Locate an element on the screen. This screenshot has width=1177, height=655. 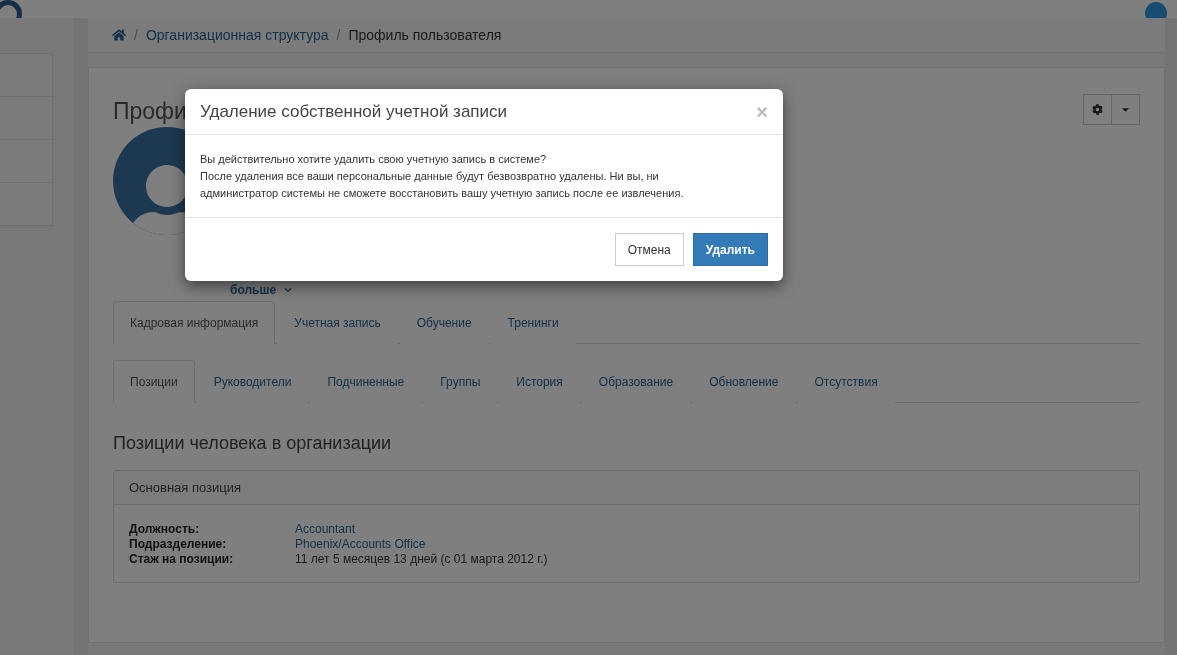
section-title: Позиции человека в организации is located at coordinates (253, 443).